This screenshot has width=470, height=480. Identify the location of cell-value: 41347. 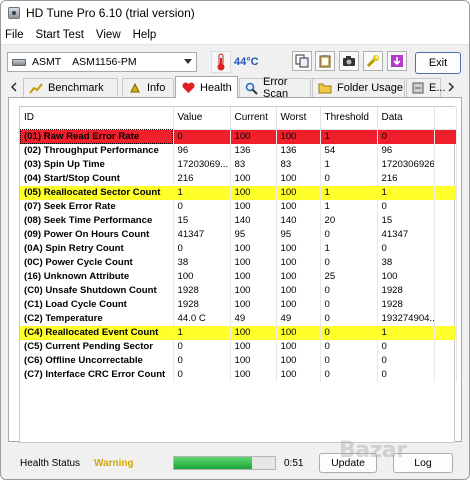
(202, 234).